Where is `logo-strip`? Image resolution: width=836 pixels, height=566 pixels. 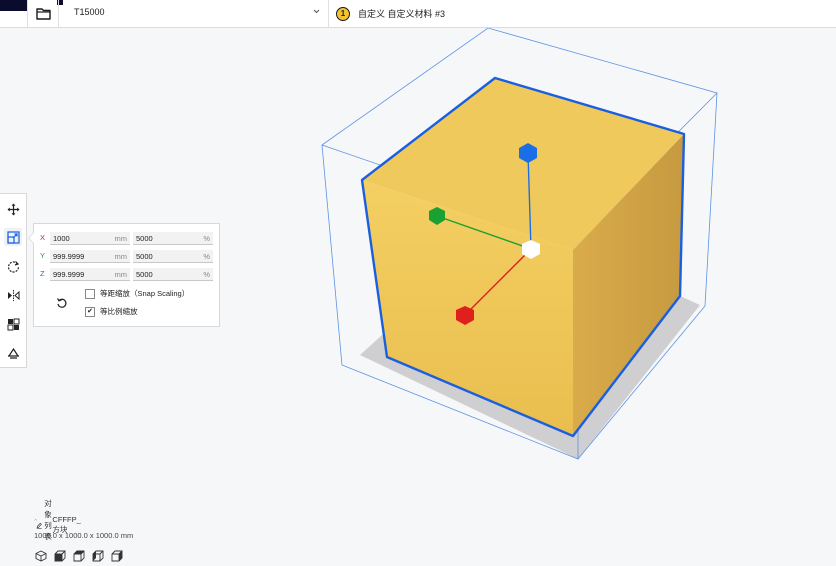 logo-strip is located at coordinates (13, 5).